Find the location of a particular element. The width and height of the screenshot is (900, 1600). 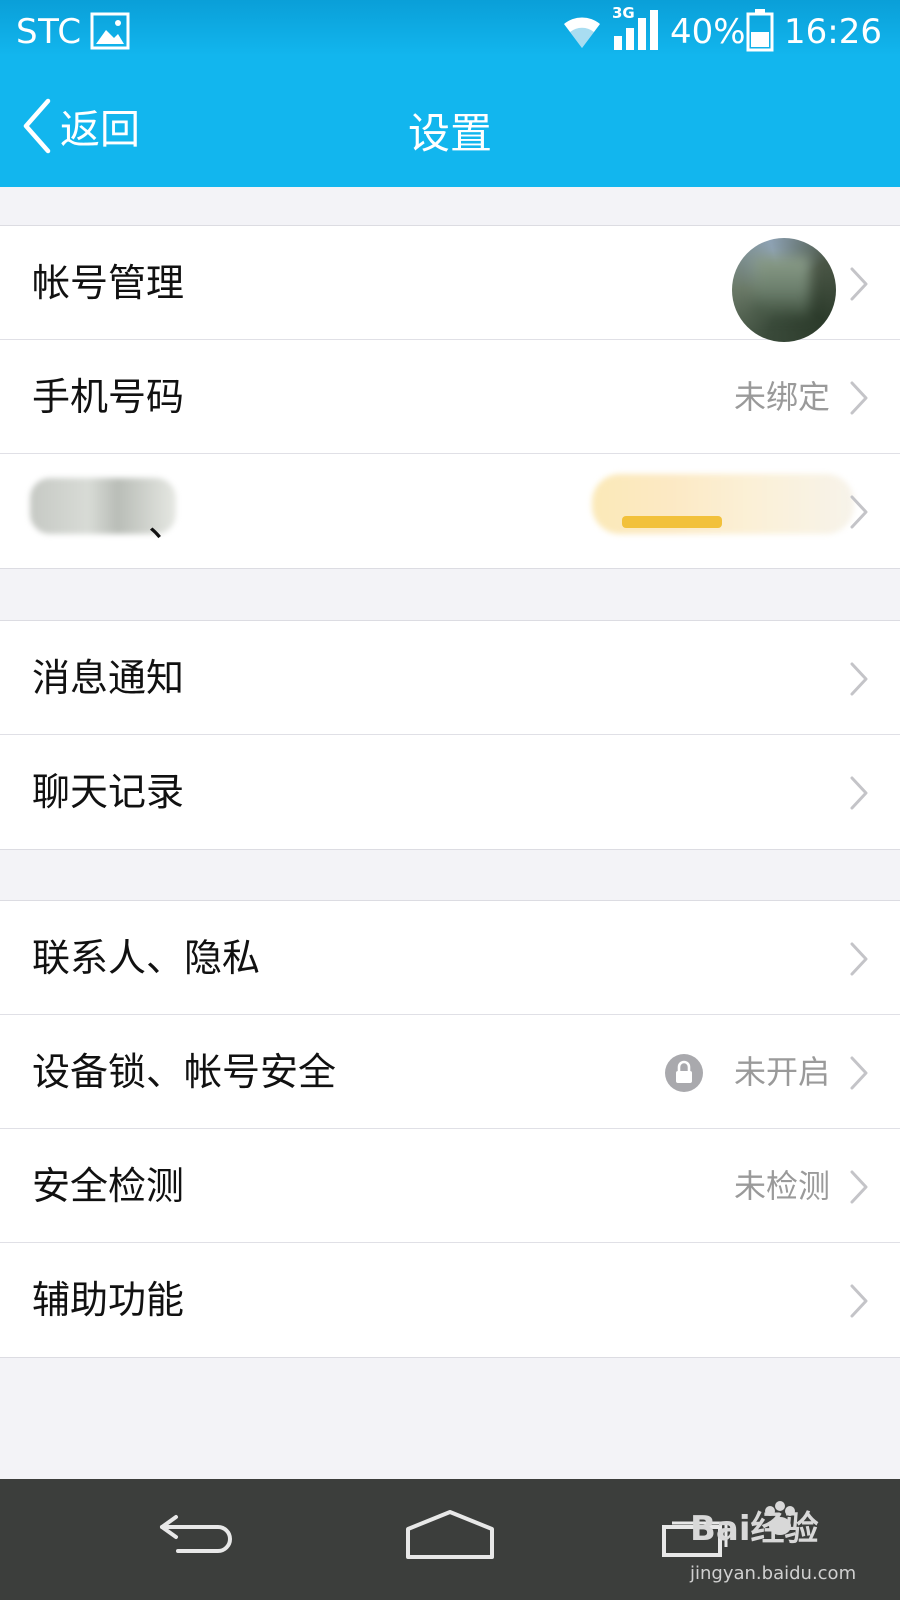

settings-row-chat-history: 聊天记录 is located at coordinates (450, 792).